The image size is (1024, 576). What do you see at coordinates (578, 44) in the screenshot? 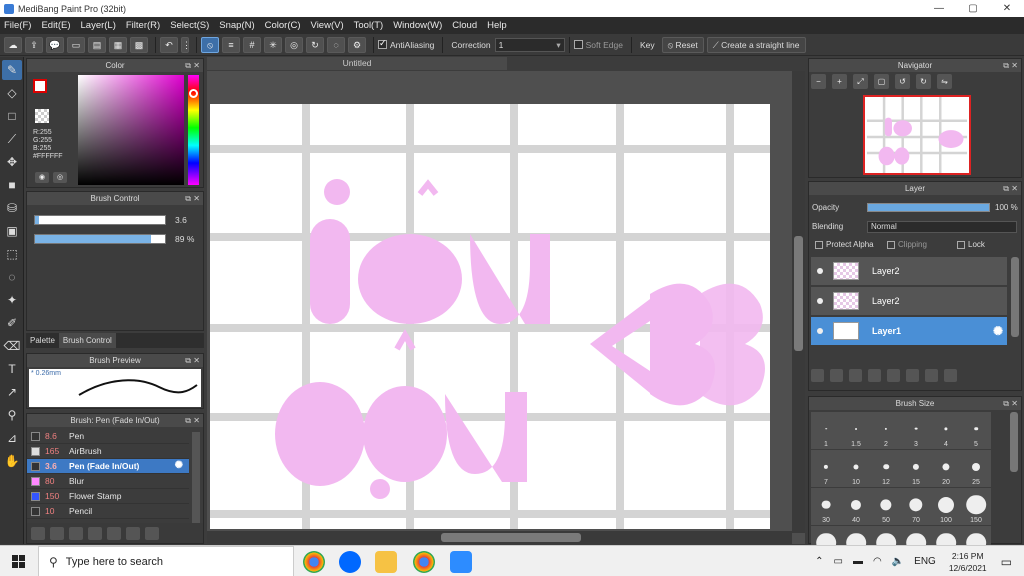
I see `soft-edge-checkbox` at bounding box center [578, 44].